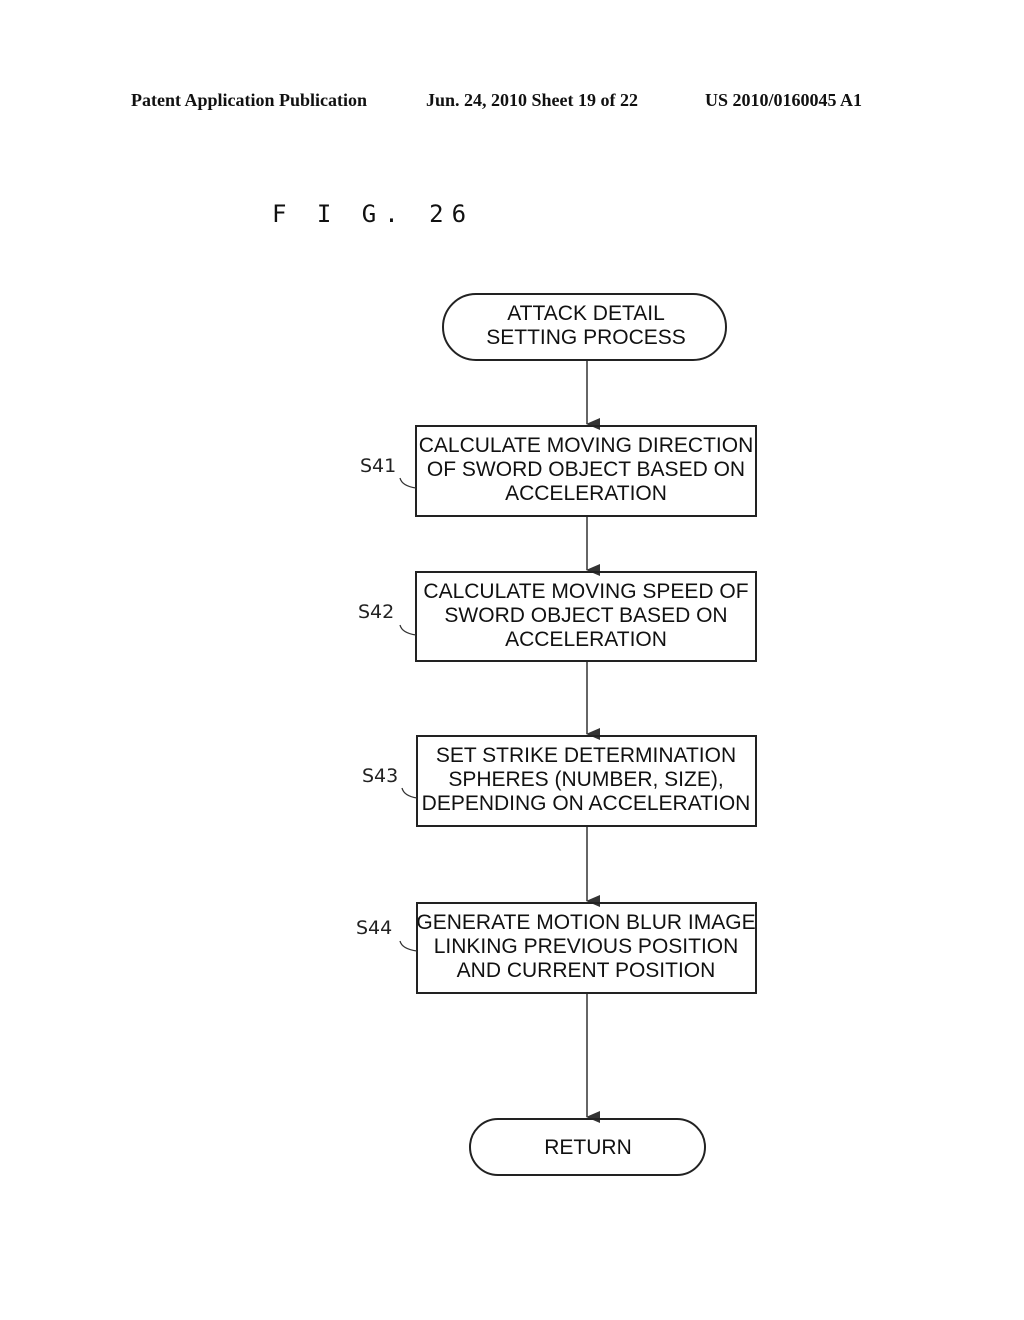 Image resolution: width=1024 pixels, height=1320 pixels. Describe the element at coordinates (586, 639) in the screenshot. I see `s42-line-3: ACCELERATION` at that location.